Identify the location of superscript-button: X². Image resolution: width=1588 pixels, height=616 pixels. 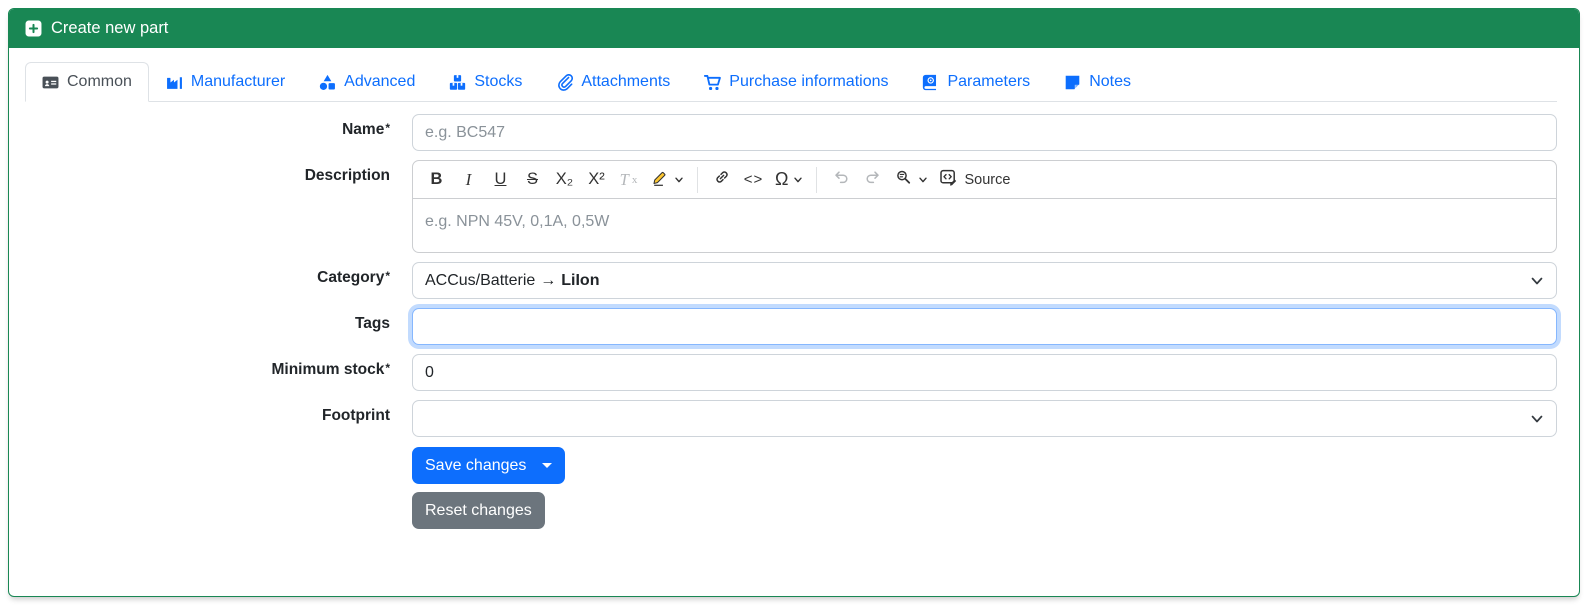
(596, 179).